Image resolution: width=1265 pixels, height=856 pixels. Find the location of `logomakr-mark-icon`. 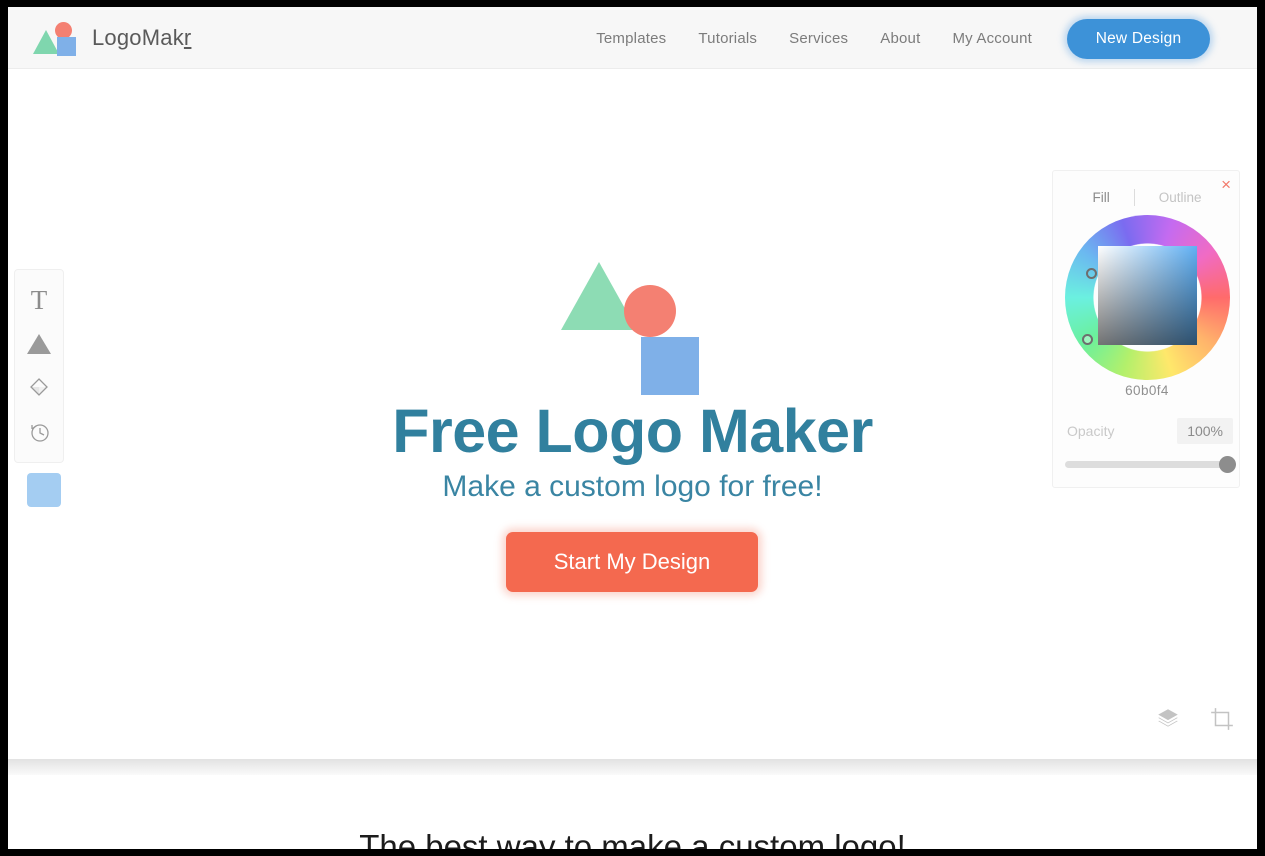

logomakr-mark-icon is located at coordinates (56, 38).